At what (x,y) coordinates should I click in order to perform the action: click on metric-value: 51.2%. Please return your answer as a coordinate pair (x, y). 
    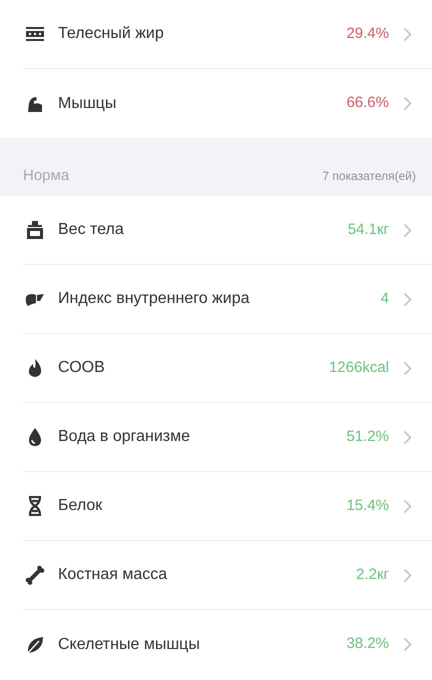
    Looking at the image, I should click on (367, 436).